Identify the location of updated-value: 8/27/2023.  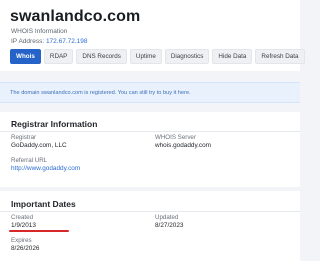
(169, 225).